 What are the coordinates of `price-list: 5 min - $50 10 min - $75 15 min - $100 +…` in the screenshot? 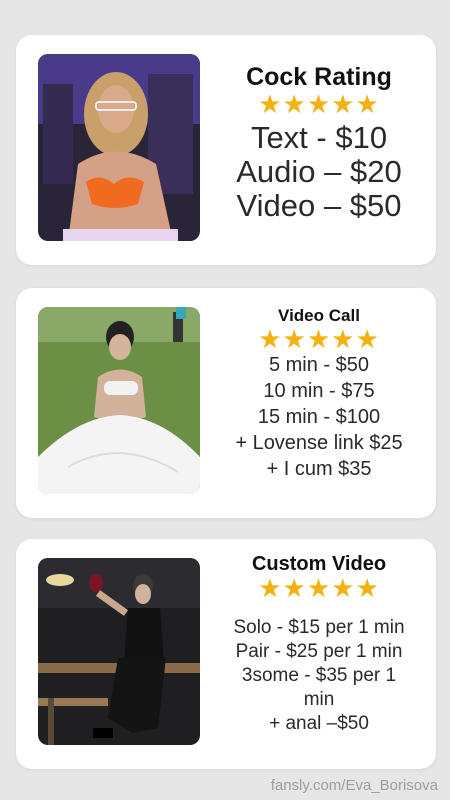 It's located at (319, 417).